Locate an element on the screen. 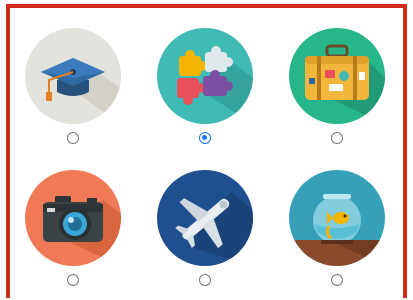  option-fishbowl is located at coordinates (337, 232).